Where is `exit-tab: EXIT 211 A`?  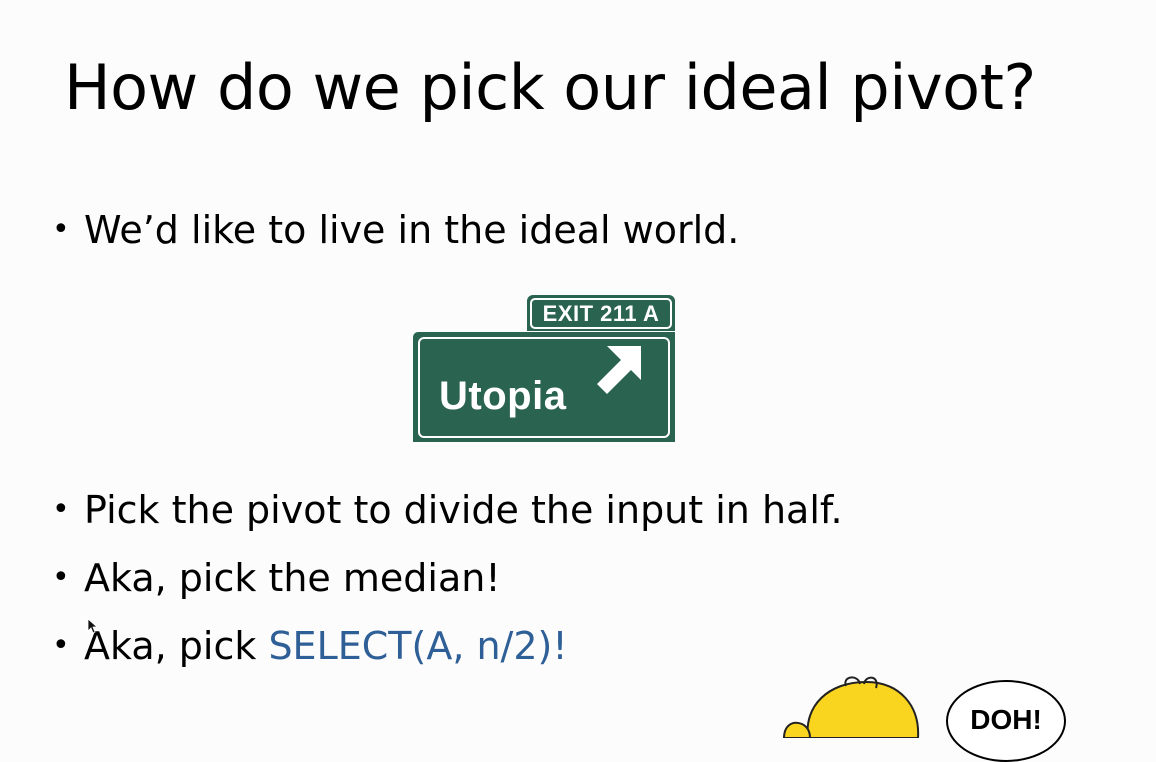
exit-tab: EXIT 211 A is located at coordinates (601, 313).